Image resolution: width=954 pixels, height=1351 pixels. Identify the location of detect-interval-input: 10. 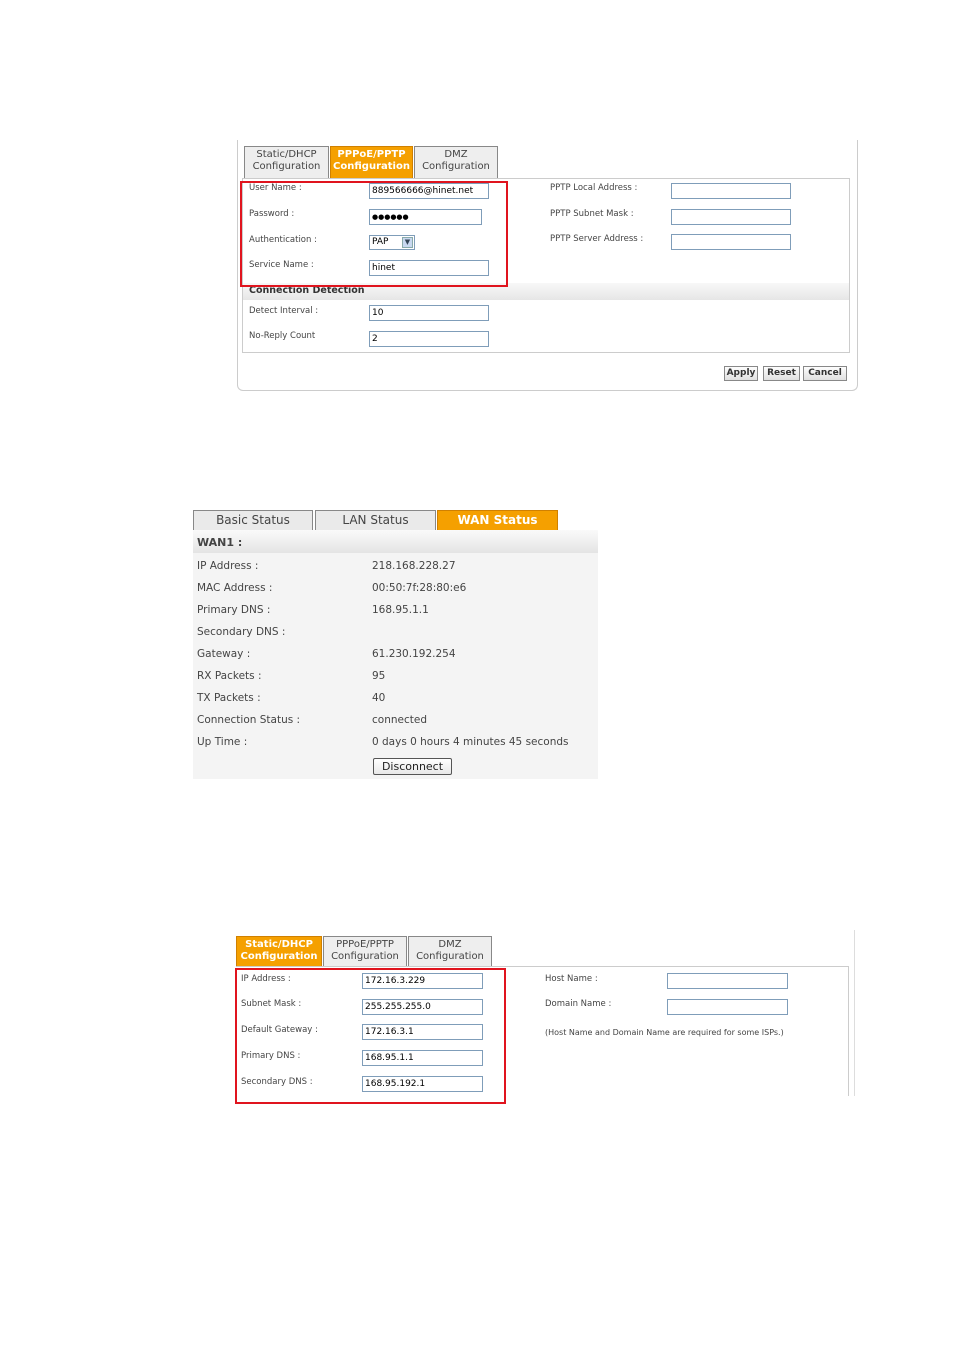
(429, 313).